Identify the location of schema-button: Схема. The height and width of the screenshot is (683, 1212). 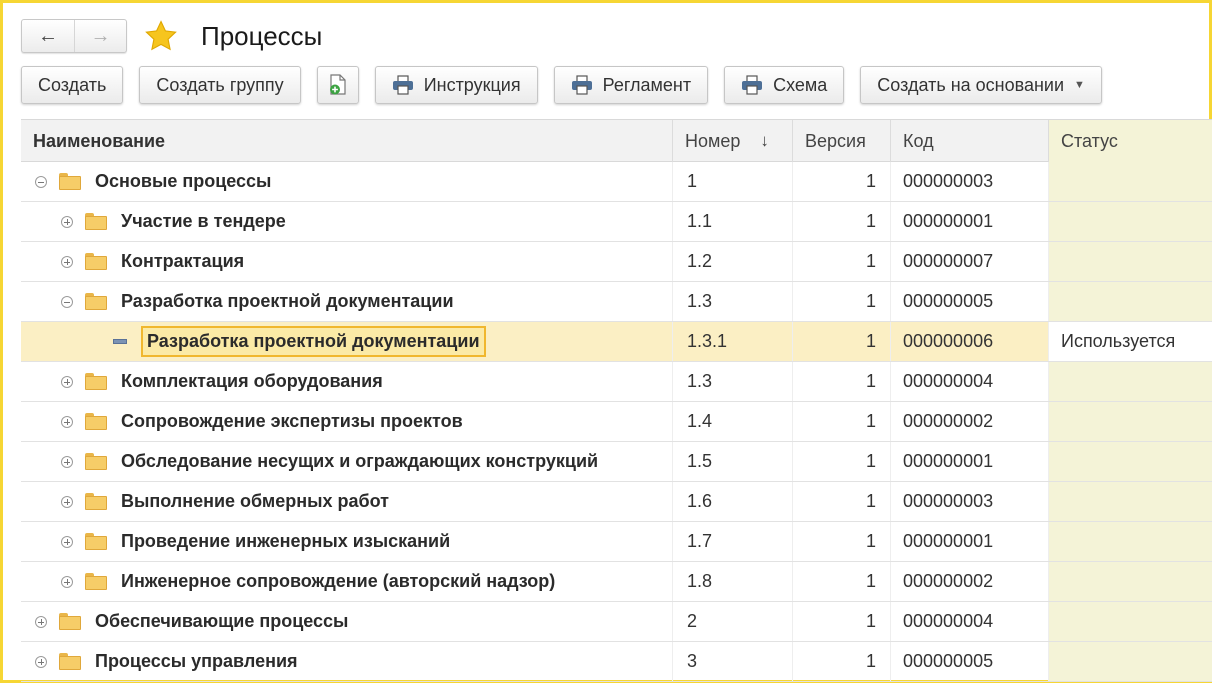
(784, 85).